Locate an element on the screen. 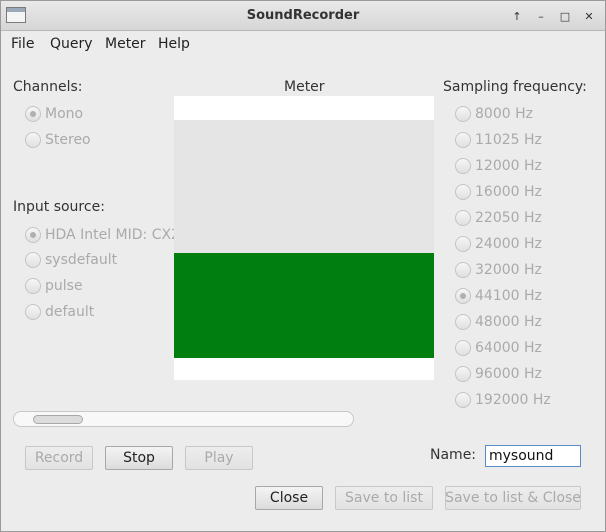  radio-label: 24000 Hz is located at coordinates (508, 244).